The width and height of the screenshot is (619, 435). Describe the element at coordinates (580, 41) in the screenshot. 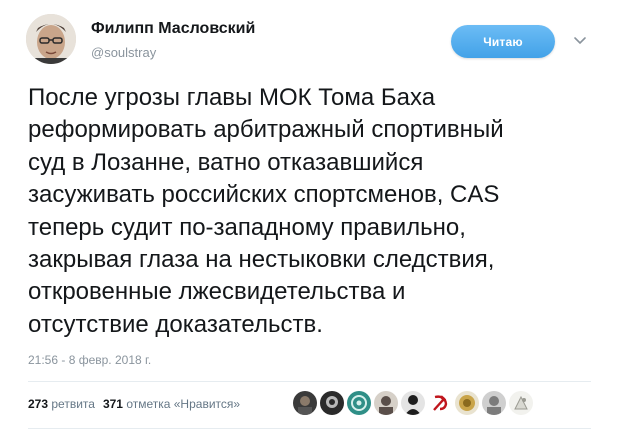

I see `chevron-down-icon` at that location.